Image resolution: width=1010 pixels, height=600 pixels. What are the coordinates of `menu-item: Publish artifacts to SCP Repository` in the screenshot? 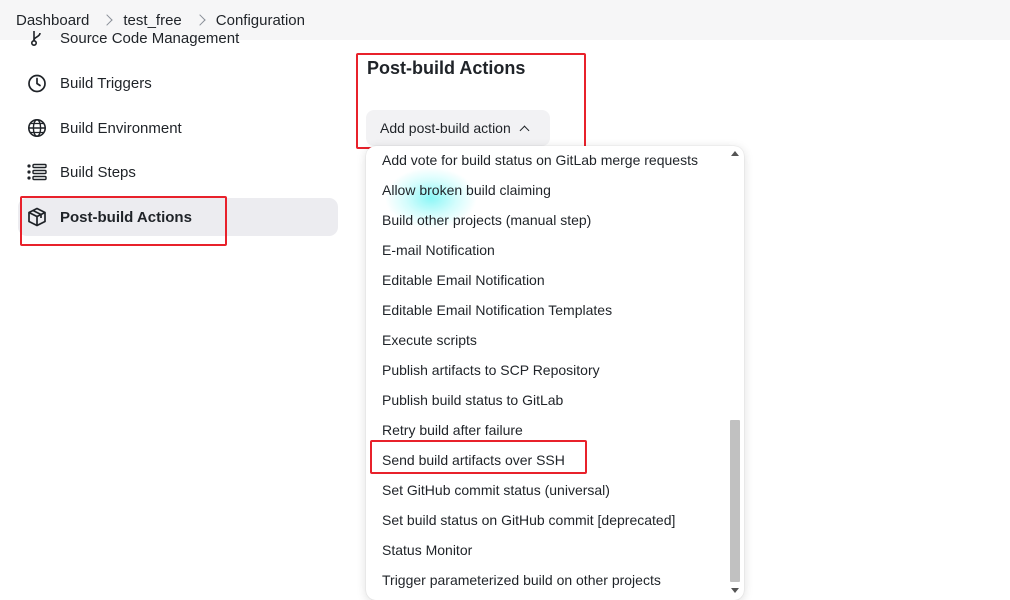 It's located at (491, 370).